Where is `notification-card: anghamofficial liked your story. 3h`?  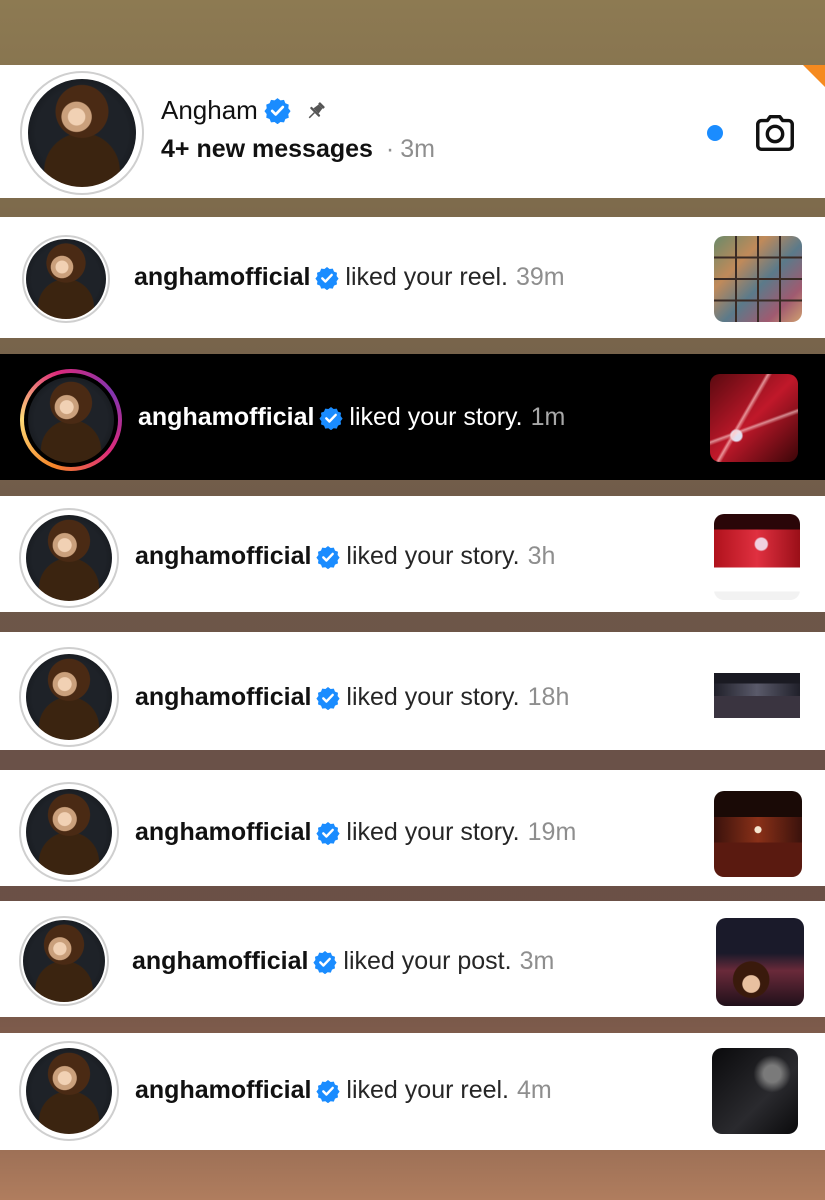
notification-card: anghamofficial liked your story. 3h is located at coordinates (412, 554).